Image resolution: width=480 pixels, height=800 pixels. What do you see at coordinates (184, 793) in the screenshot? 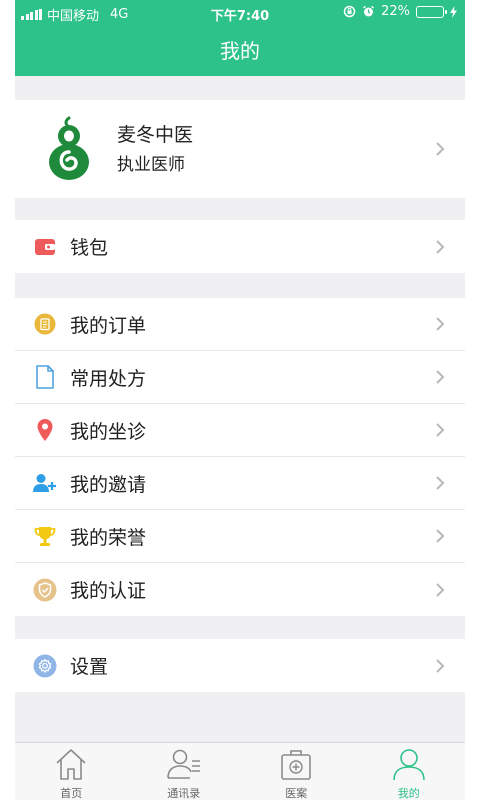
I see `tab-label: 通讯录` at bounding box center [184, 793].